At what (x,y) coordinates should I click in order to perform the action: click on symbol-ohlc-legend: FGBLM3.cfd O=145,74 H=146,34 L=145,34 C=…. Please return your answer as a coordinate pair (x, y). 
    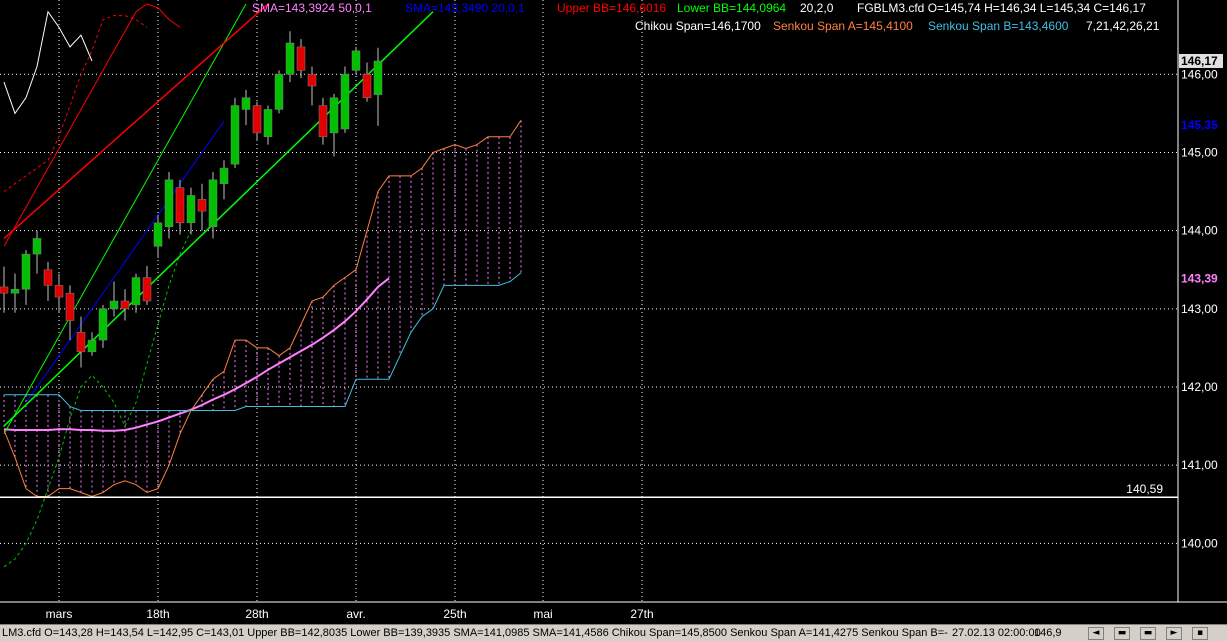
    Looking at the image, I should click on (1001, 8).